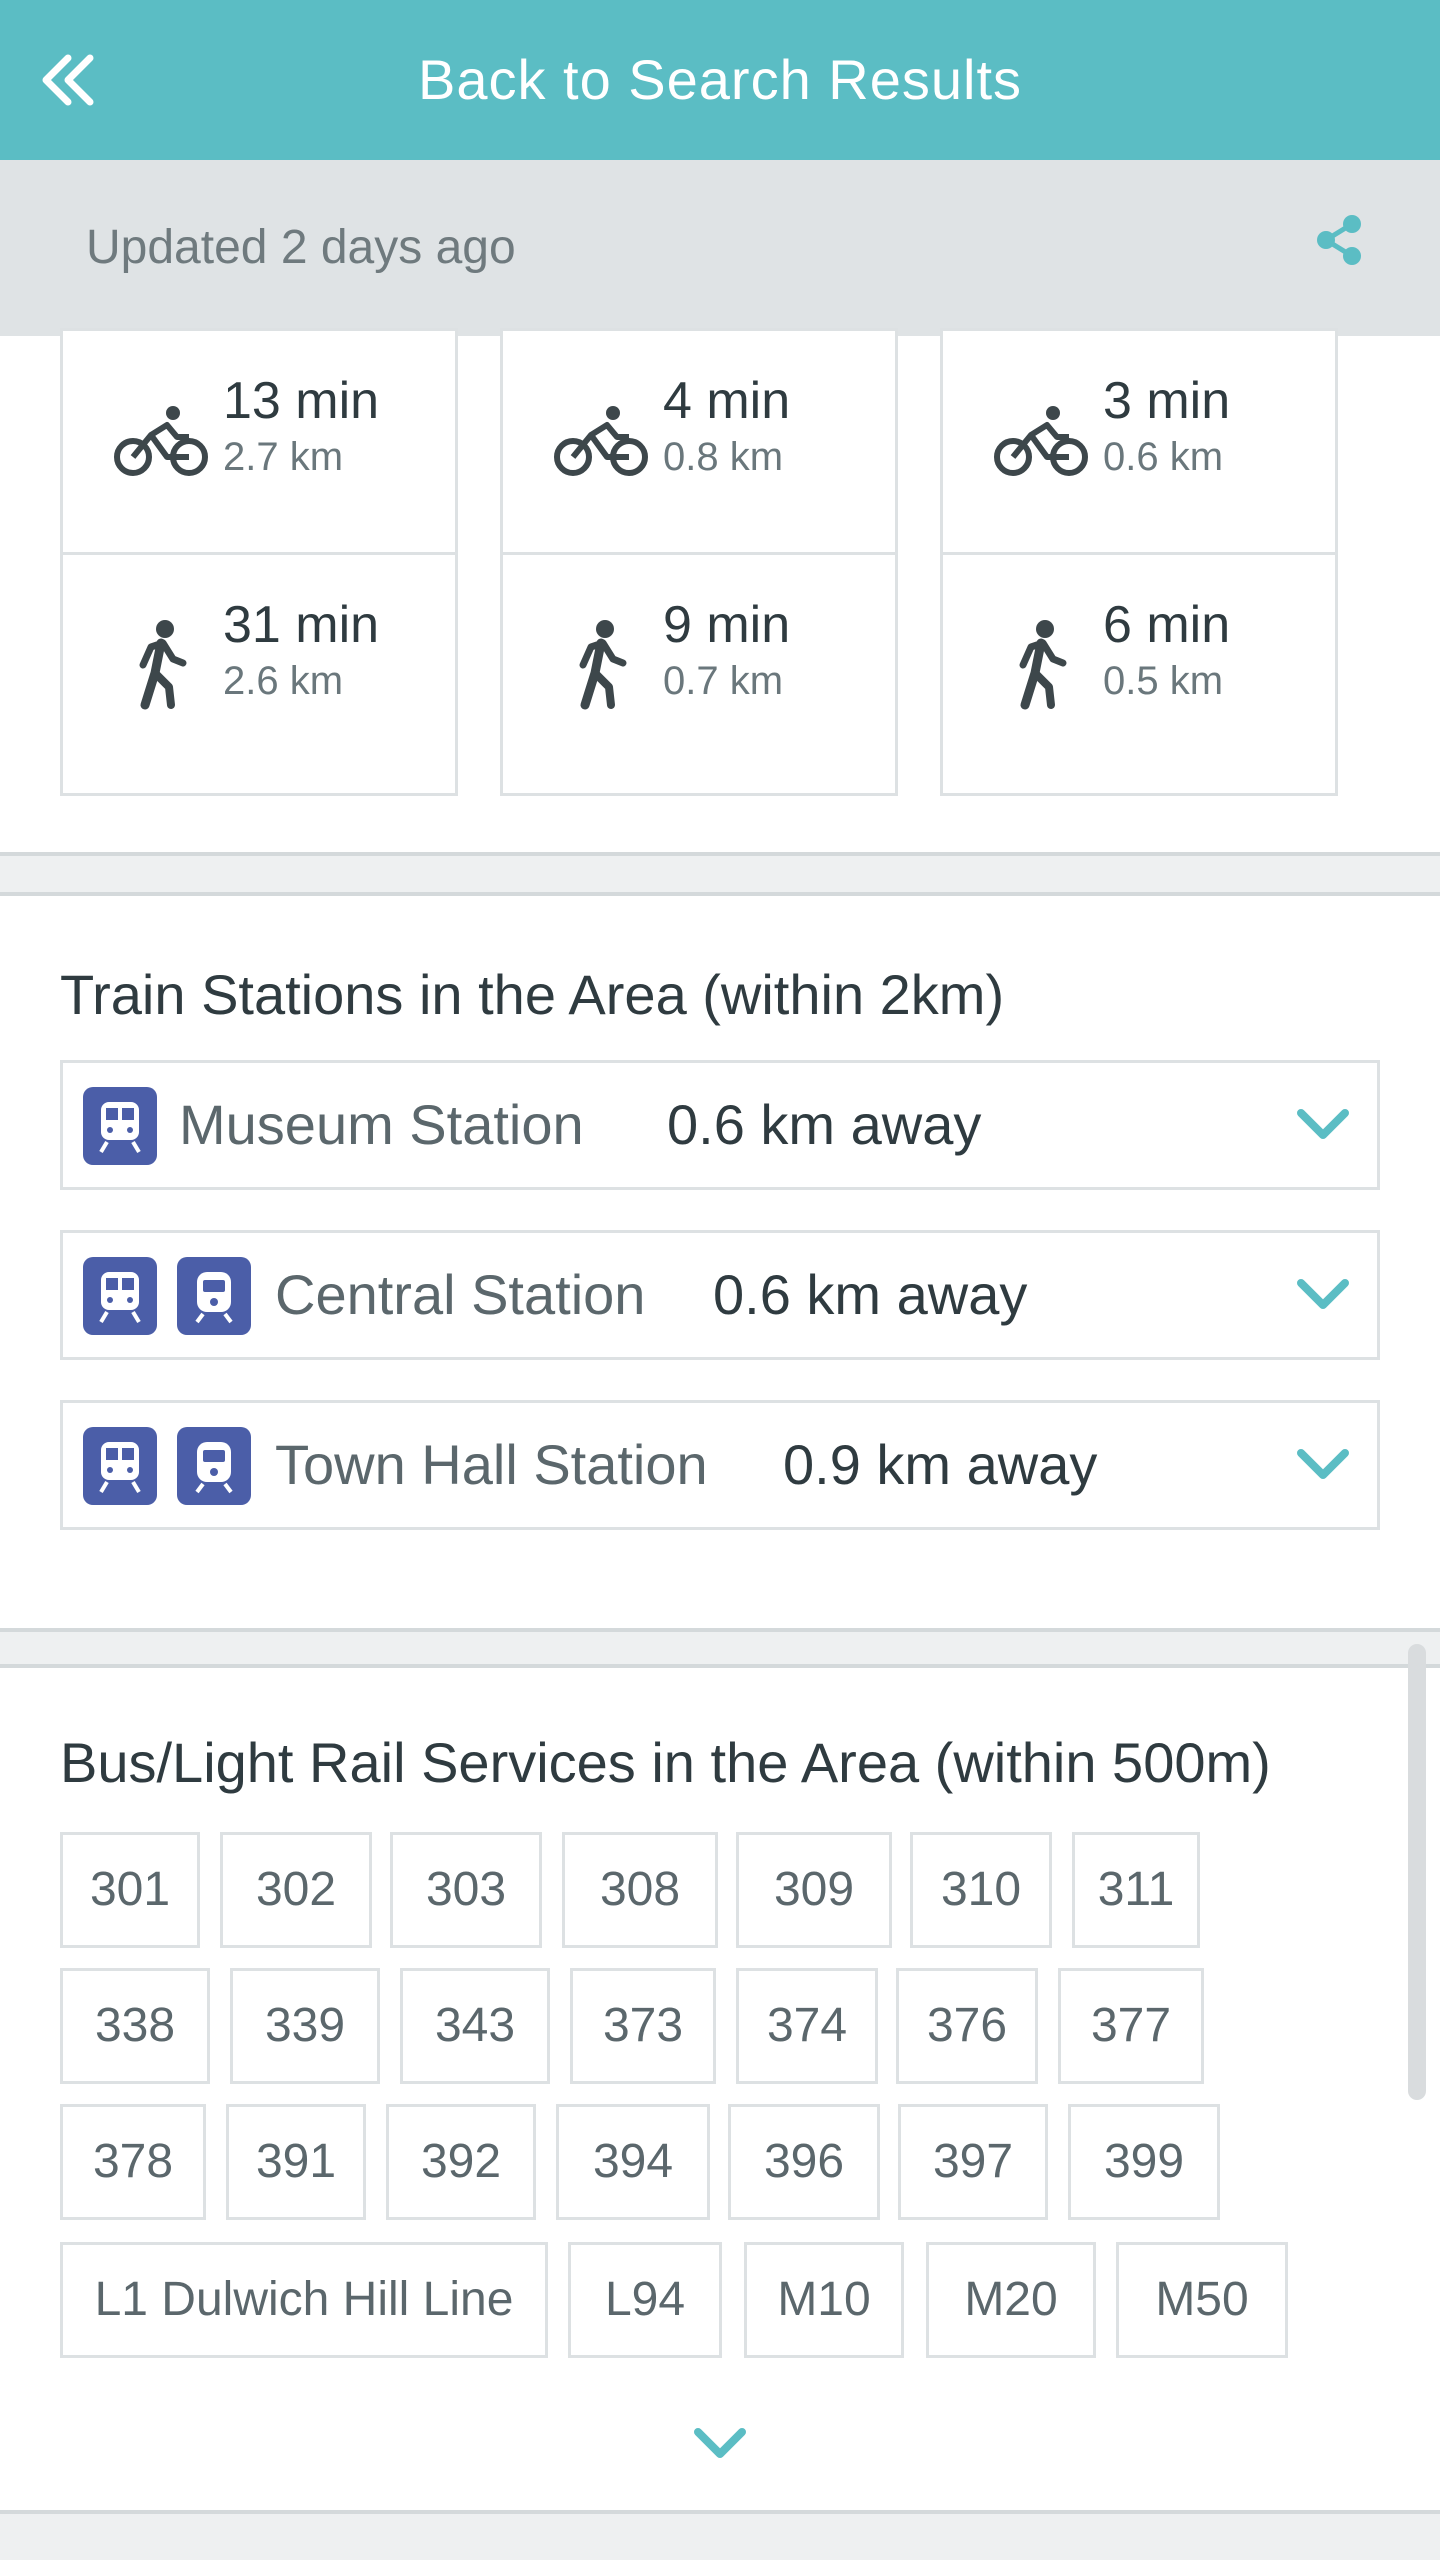 This screenshot has width=1440, height=2560. Describe the element at coordinates (1417, 1872) in the screenshot. I see `scrollbar` at that location.